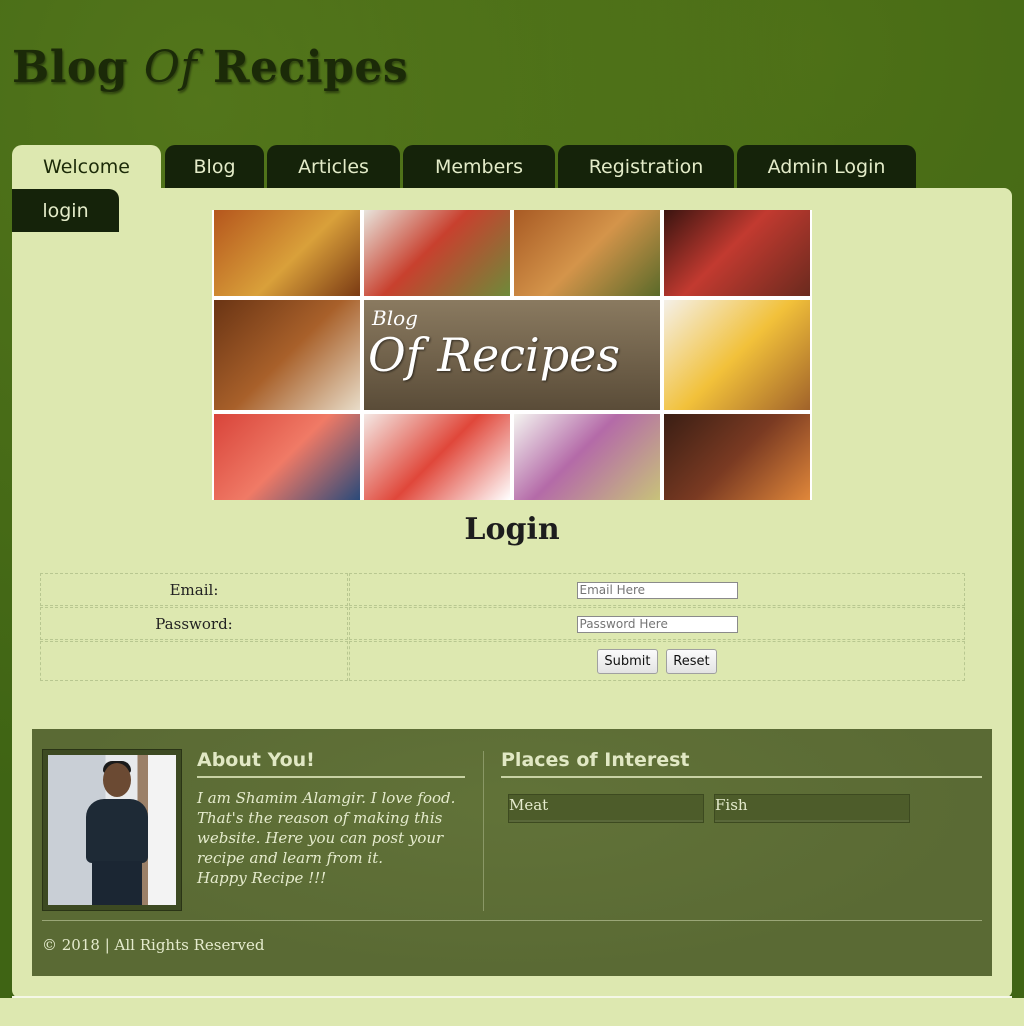 The image size is (1024, 1026). What do you see at coordinates (587, 457) in the screenshot?
I see `banner-photo-coleslaw` at bounding box center [587, 457].